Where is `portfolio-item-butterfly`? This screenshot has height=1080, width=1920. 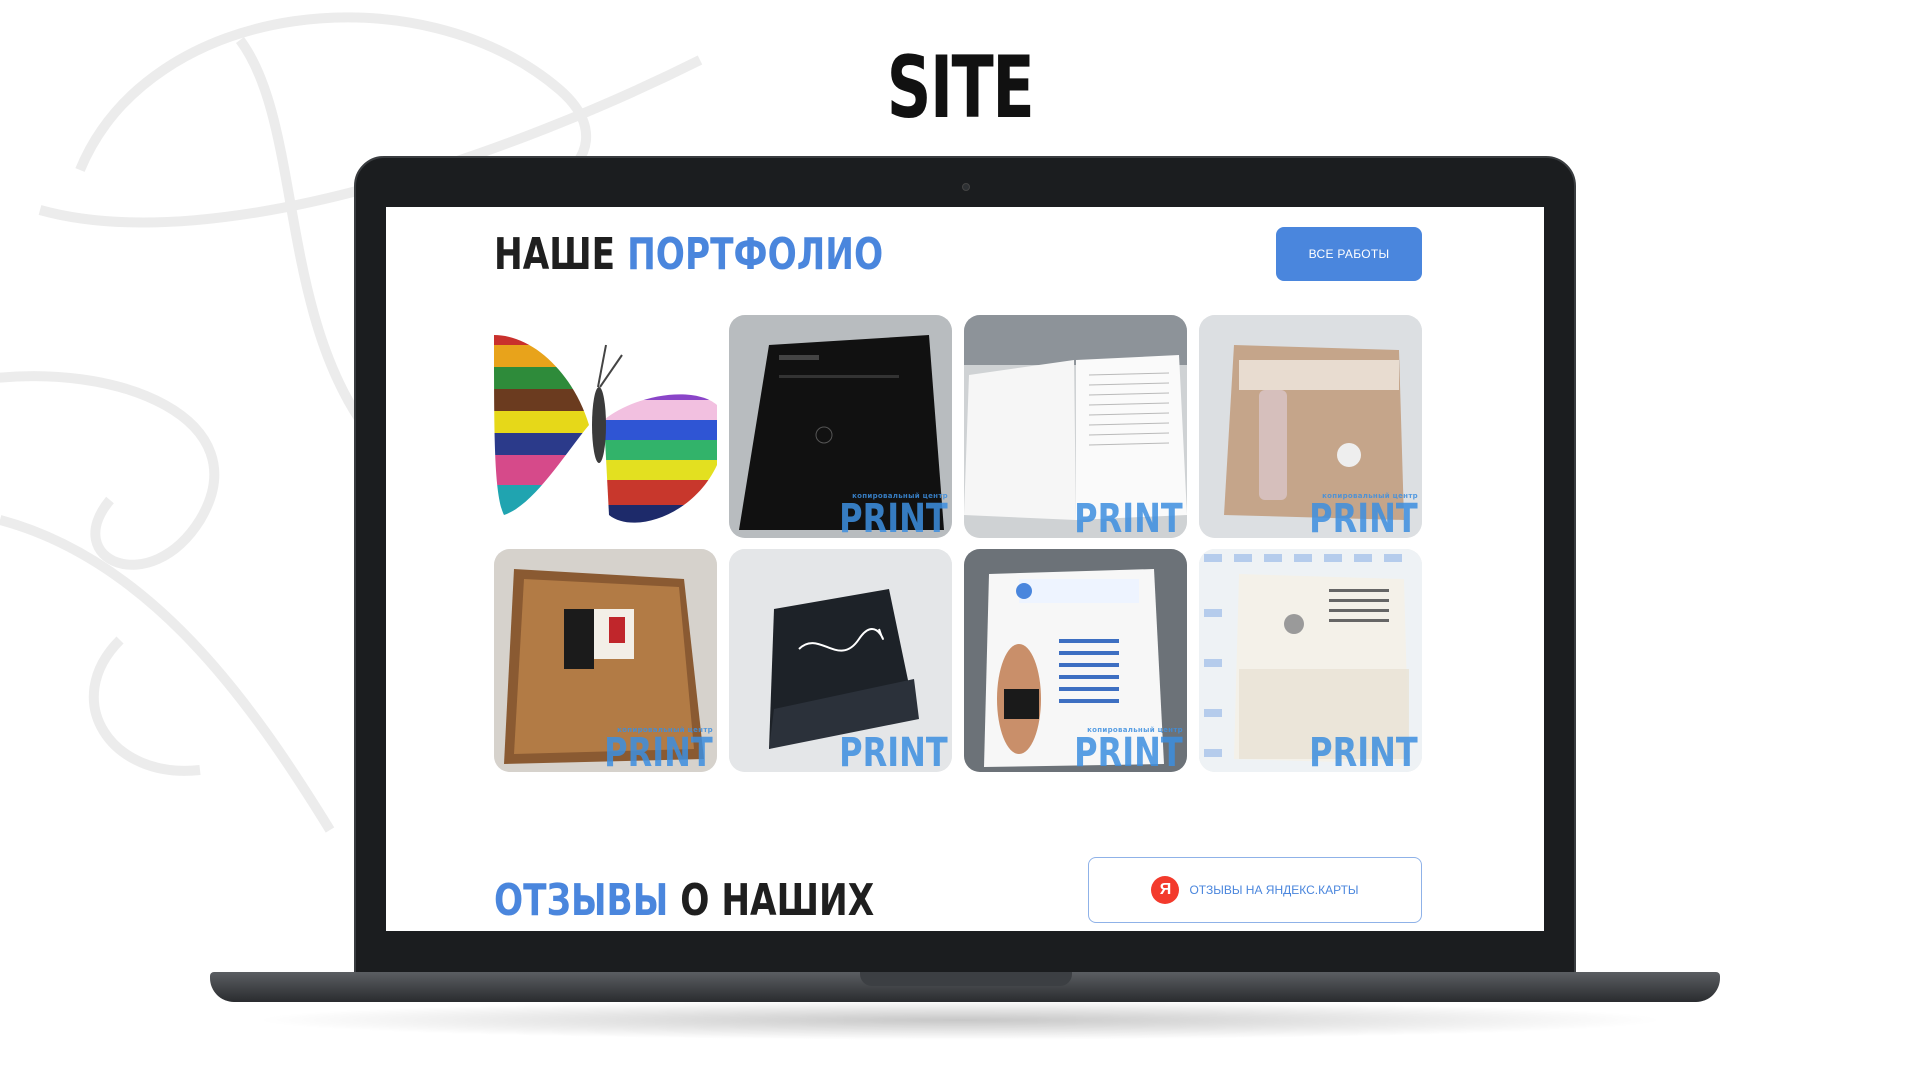
portfolio-item-butterfly is located at coordinates (605, 426).